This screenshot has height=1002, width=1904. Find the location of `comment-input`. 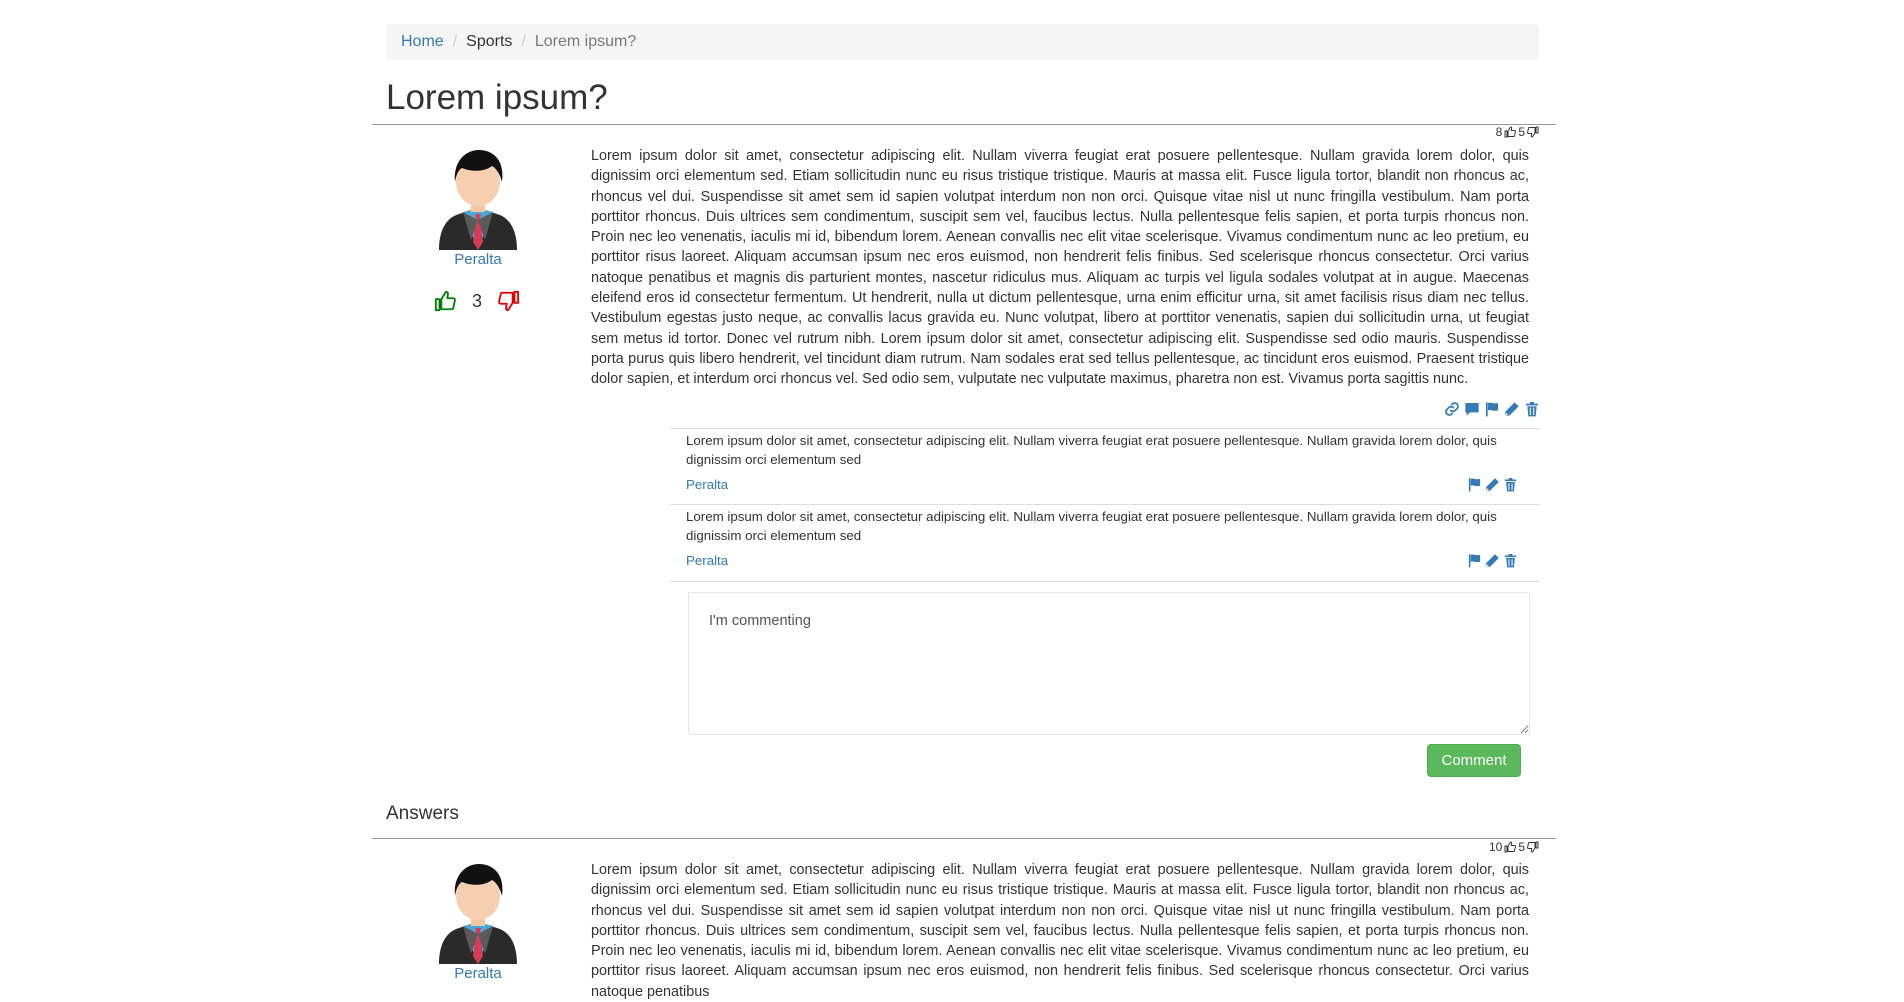

comment-input is located at coordinates (1109, 663).